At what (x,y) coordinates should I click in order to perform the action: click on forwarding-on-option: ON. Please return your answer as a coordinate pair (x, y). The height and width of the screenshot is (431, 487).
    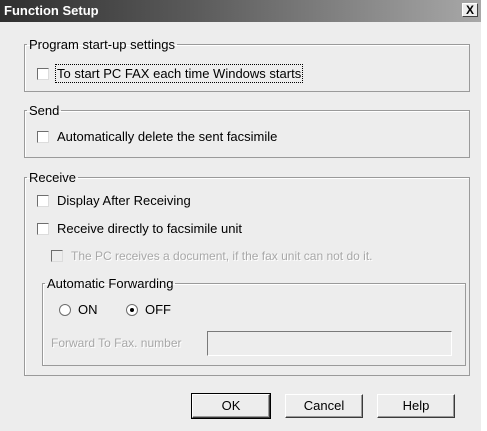
    Looking at the image, I should click on (78, 309).